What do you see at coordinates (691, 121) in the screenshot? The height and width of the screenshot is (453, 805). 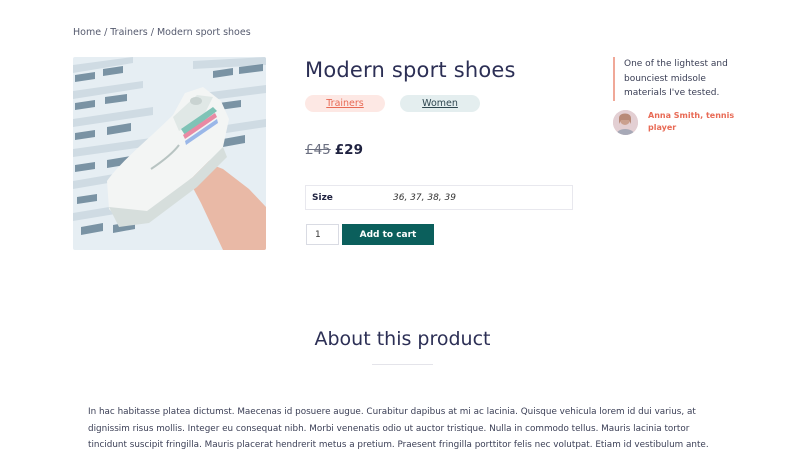 I see `testimonial-author: Anna Smith, tennis player` at bounding box center [691, 121].